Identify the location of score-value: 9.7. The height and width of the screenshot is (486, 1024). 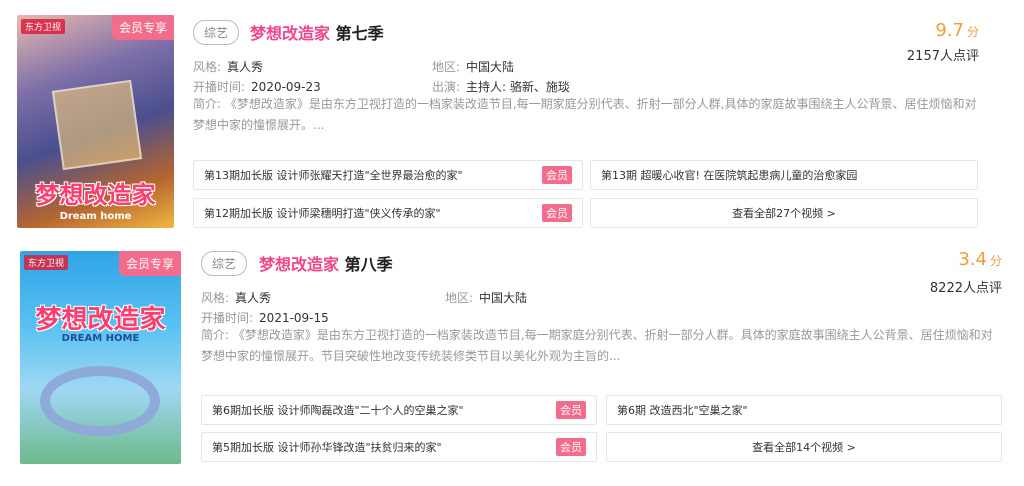
(949, 30).